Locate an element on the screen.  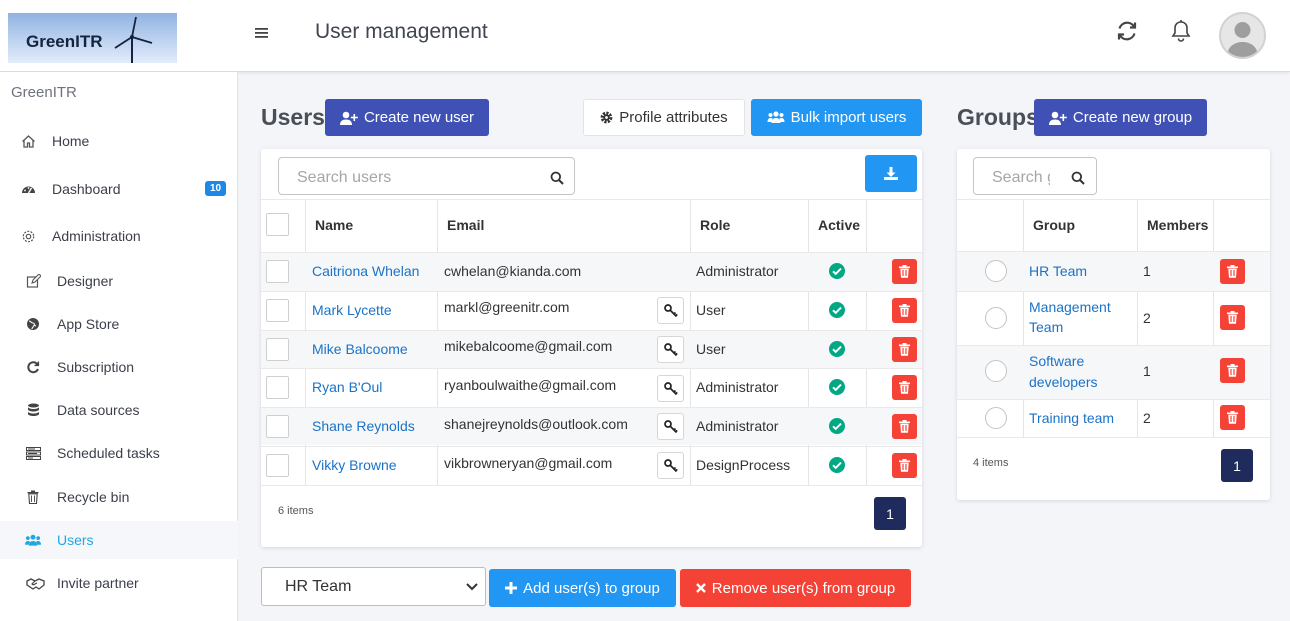
user-name-link: Caitriona Whelan is located at coordinates (365, 271).